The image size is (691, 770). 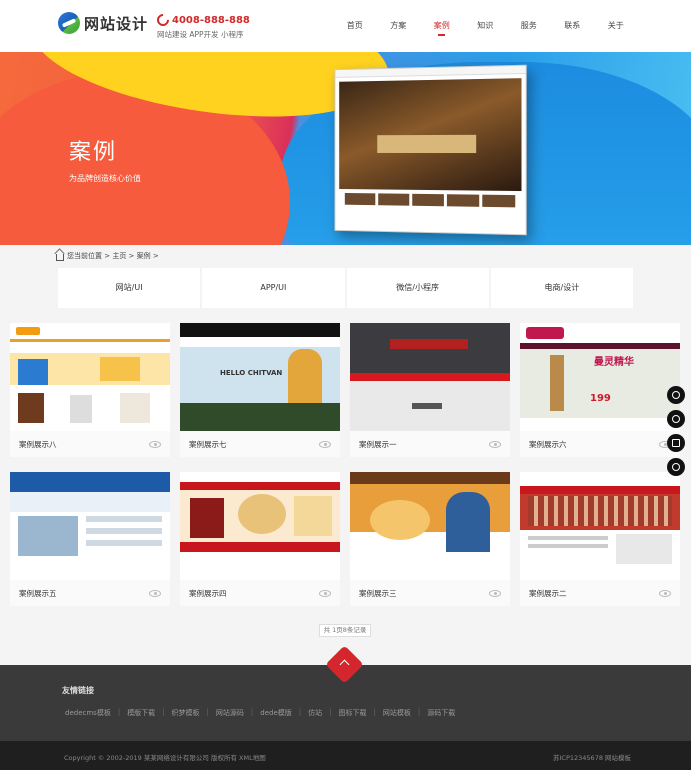 I want to click on case-title: 案例展示三, so click(x=378, y=593).